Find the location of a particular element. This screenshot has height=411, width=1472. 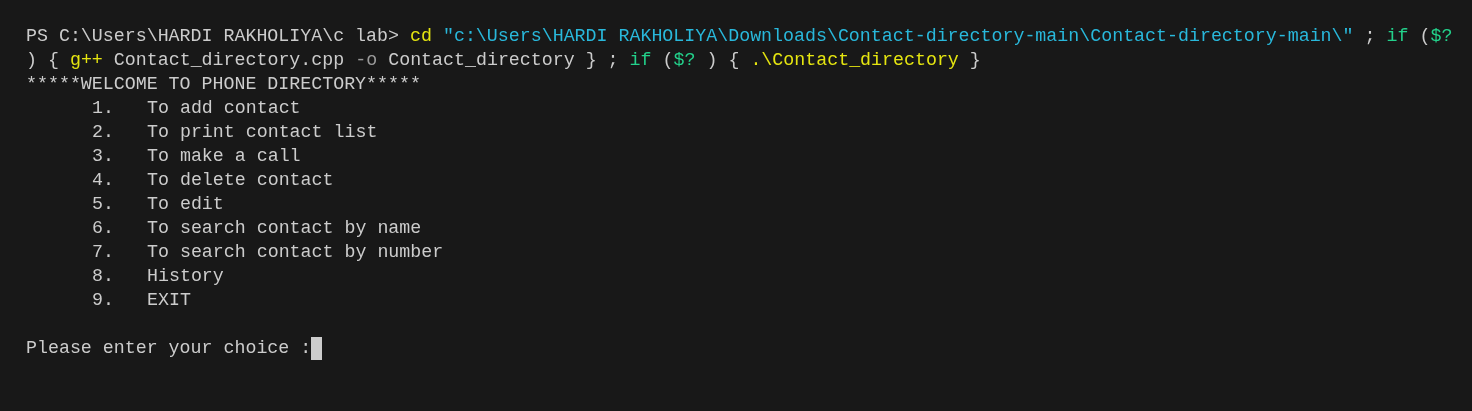

menu-option: History is located at coordinates (185, 276).